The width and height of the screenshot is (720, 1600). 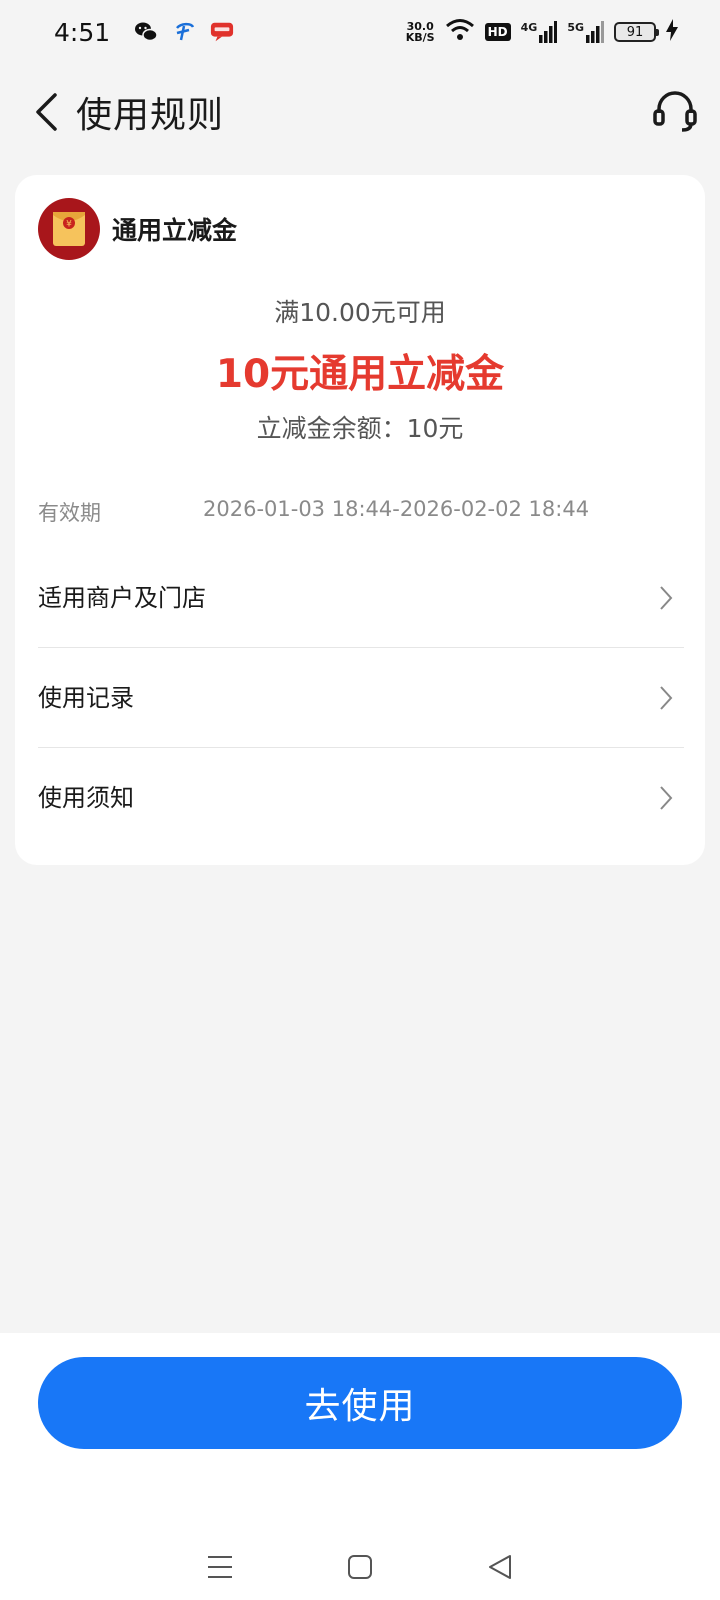 I want to click on message-icon, so click(x=222, y=32).